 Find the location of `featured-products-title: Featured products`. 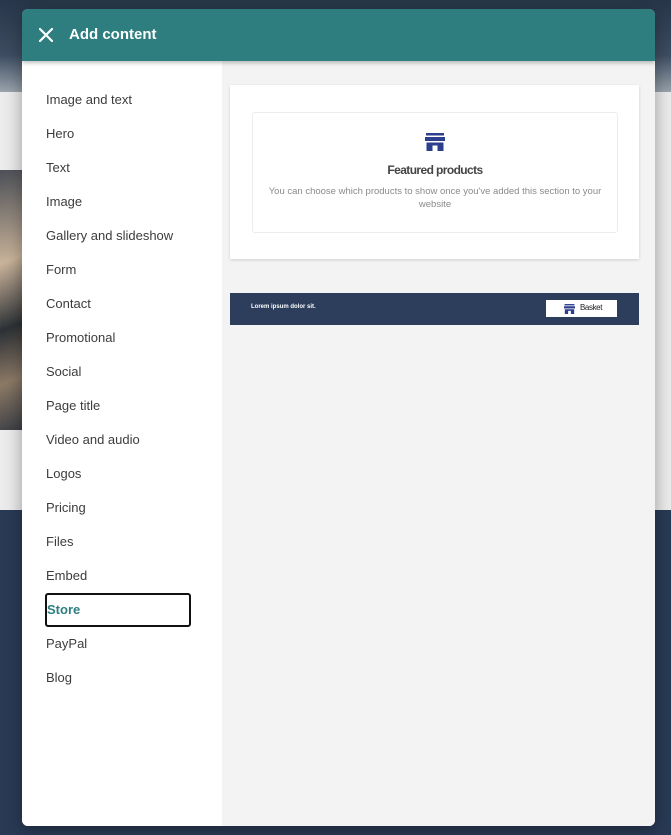

featured-products-title: Featured products is located at coordinates (435, 170).